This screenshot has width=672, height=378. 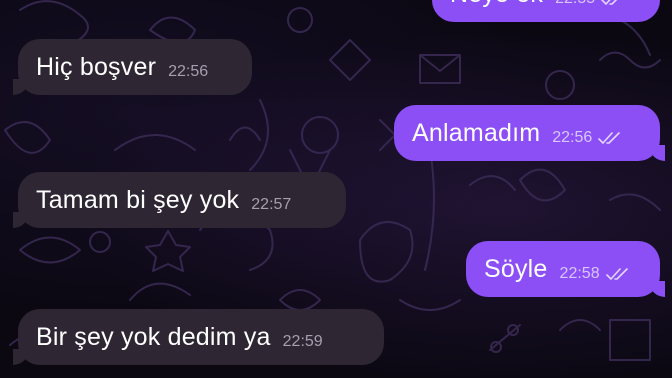 I want to click on message-bubble-incoming: Hiç boşver 22:56, so click(x=132, y=67).